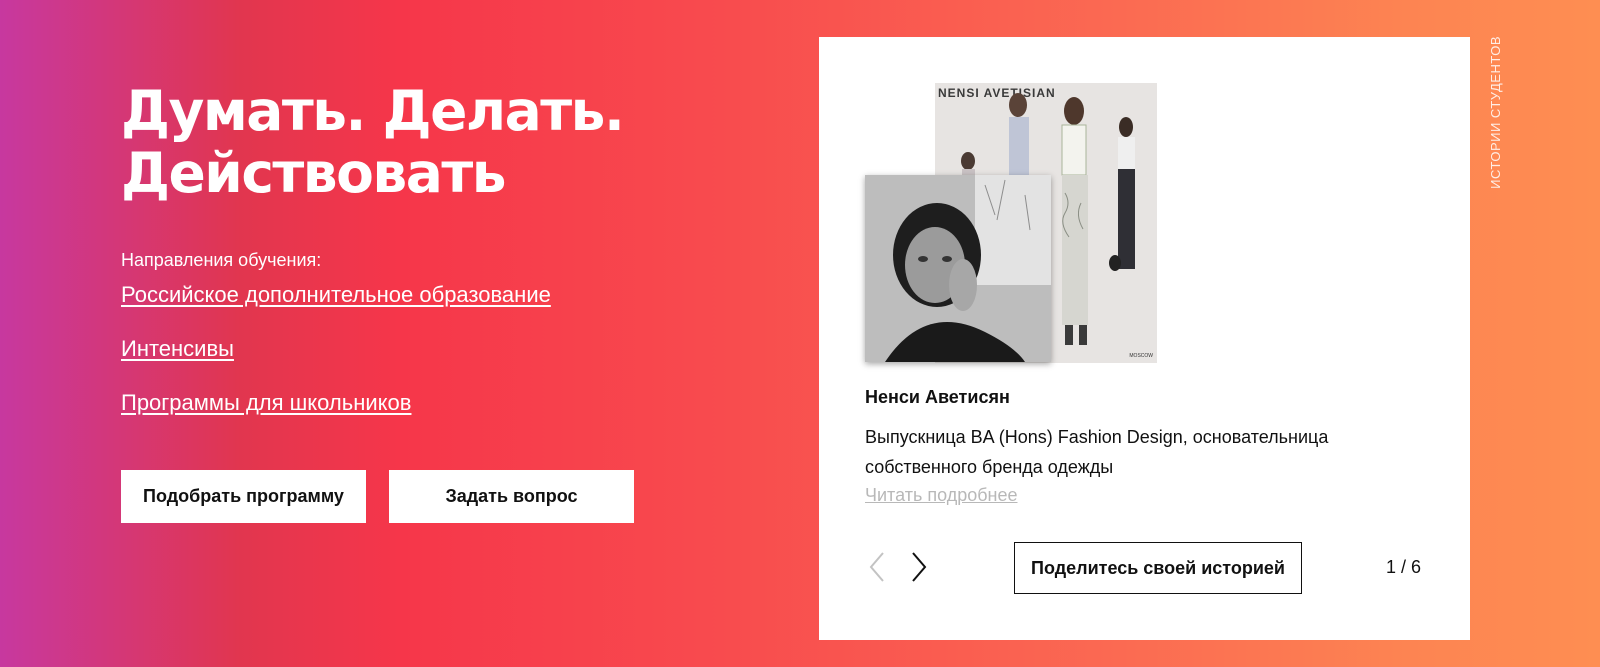 The image size is (1600, 667). What do you see at coordinates (937, 397) in the screenshot?
I see `student-name: Ненси Аветисян` at bounding box center [937, 397].